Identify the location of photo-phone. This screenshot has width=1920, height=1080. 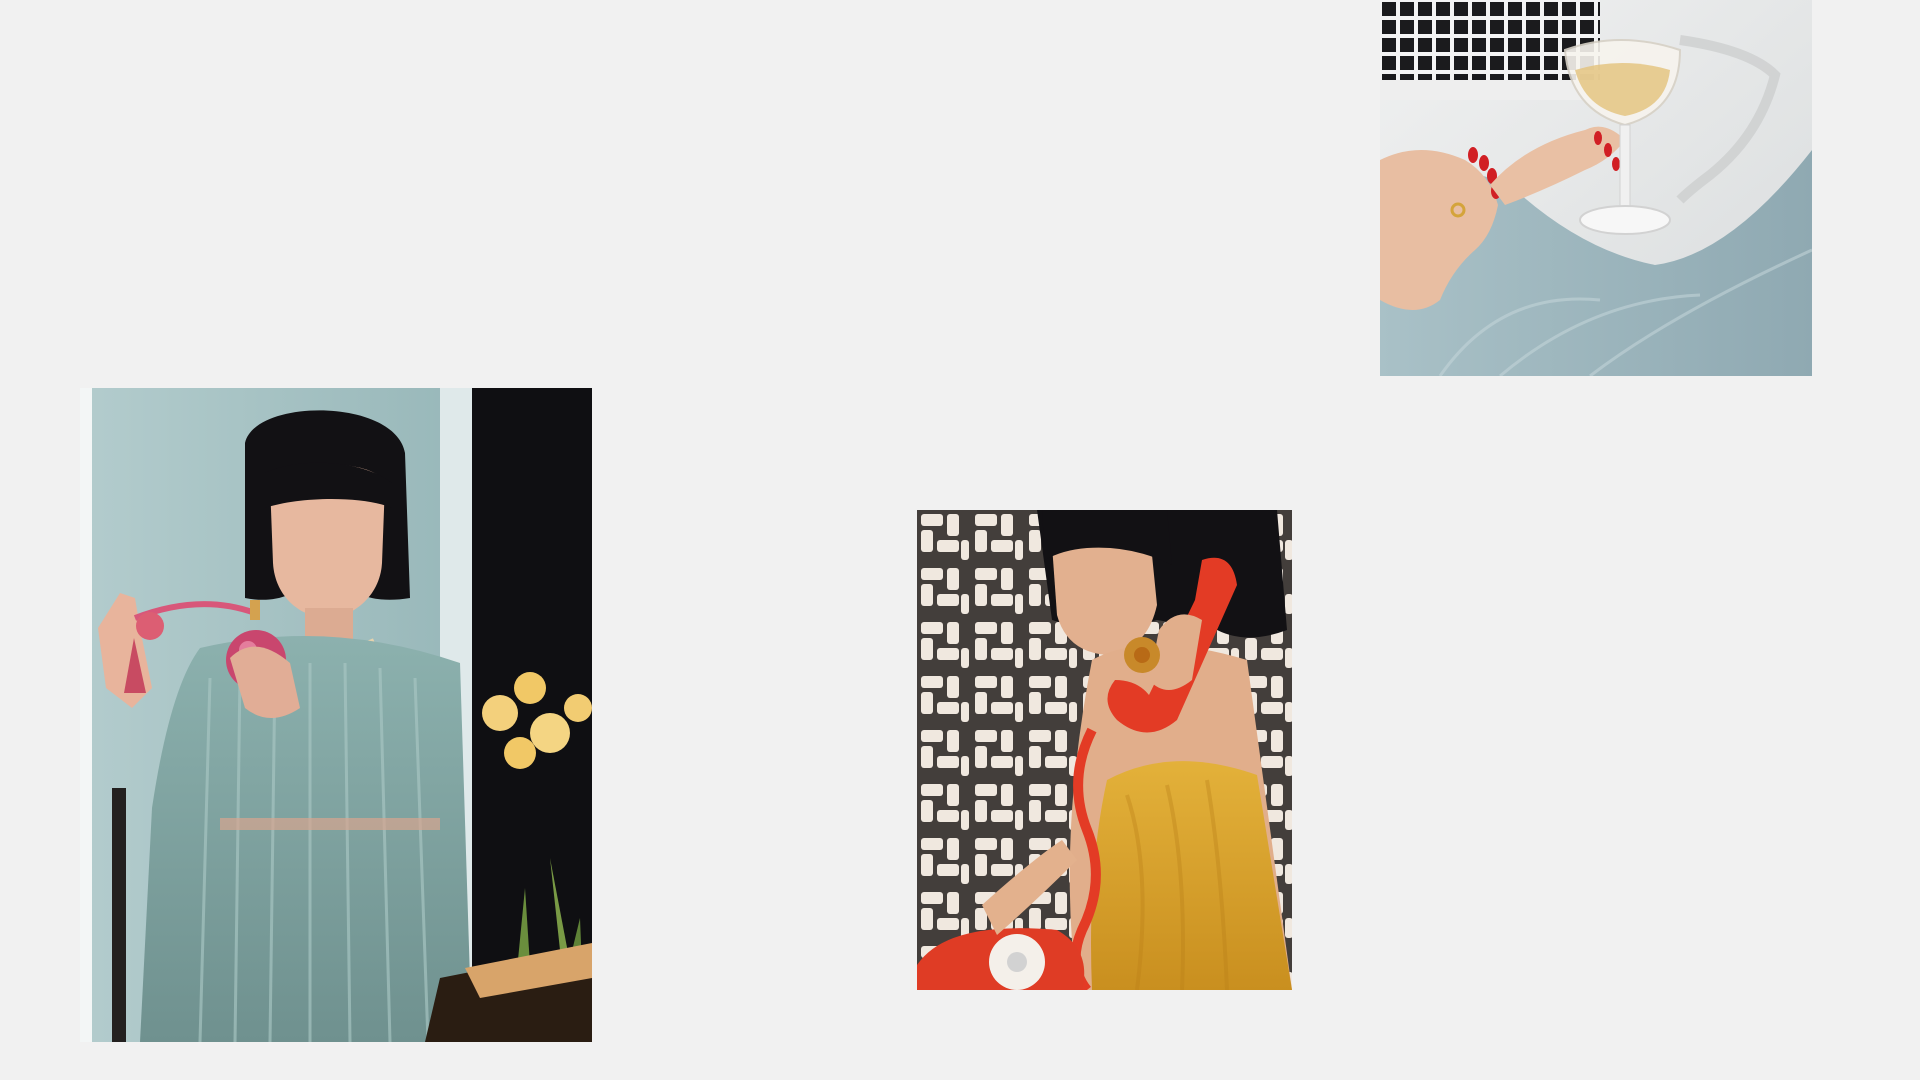
(1104, 750).